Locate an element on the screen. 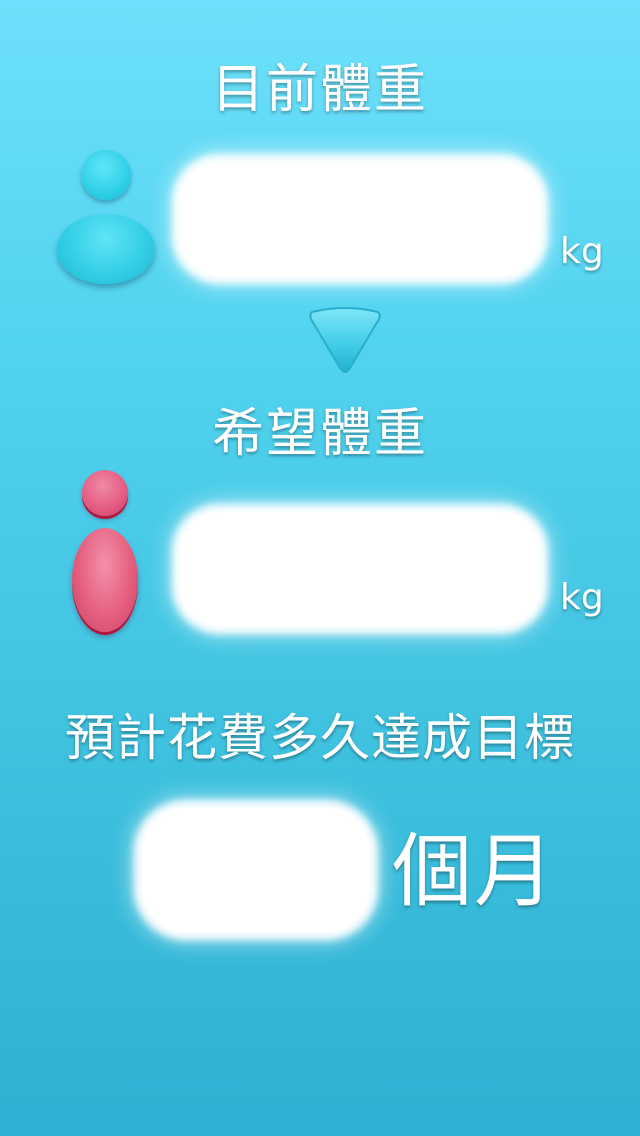 Image resolution: width=640 pixels, height=1136 pixels. arrow-down-icon is located at coordinates (345, 340).